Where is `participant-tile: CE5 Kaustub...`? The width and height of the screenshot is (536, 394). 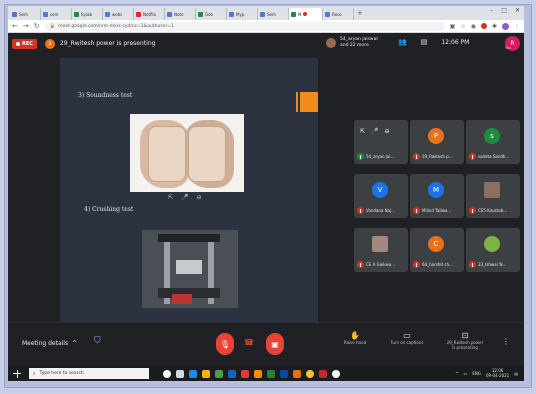
participant-tile: CE5 Kaustub... is located at coordinates (493, 196).